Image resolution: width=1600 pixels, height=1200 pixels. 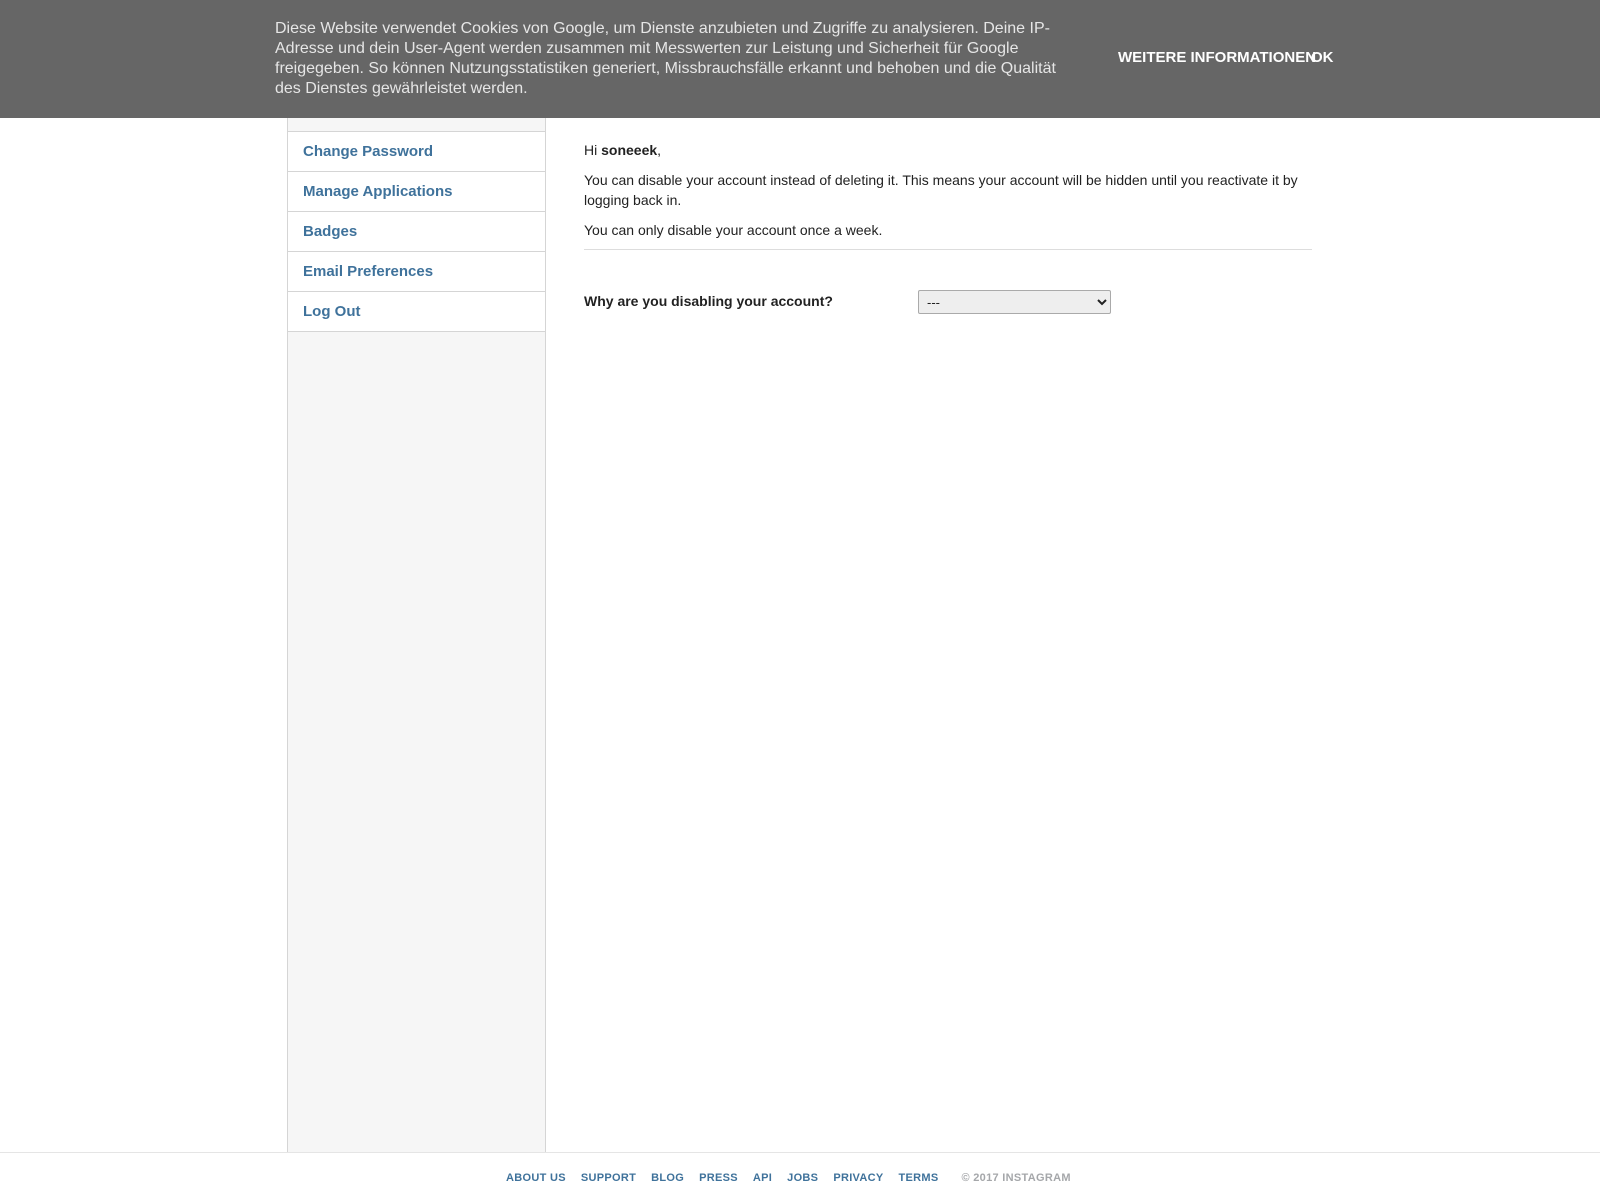 I want to click on footer-link-jobs: JOBS, so click(x=802, y=1178).